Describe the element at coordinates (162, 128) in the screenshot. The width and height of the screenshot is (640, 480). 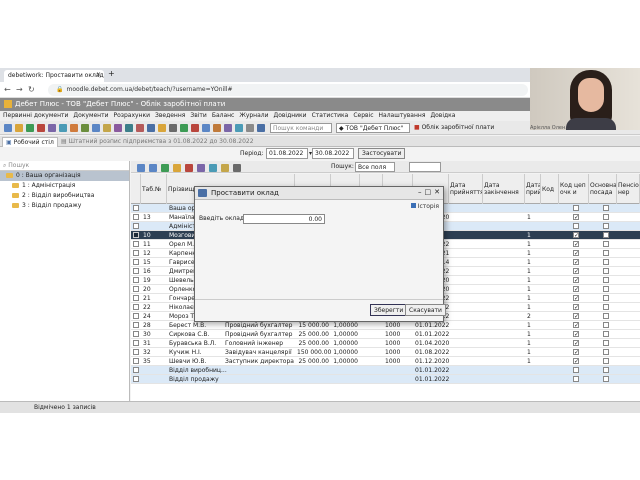
I see `folder-icon` at that location.